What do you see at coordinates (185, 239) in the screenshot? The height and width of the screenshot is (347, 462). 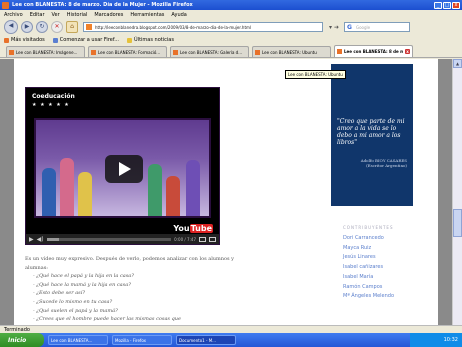 I see `video-time: 0:00 / 7:47` at bounding box center [185, 239].